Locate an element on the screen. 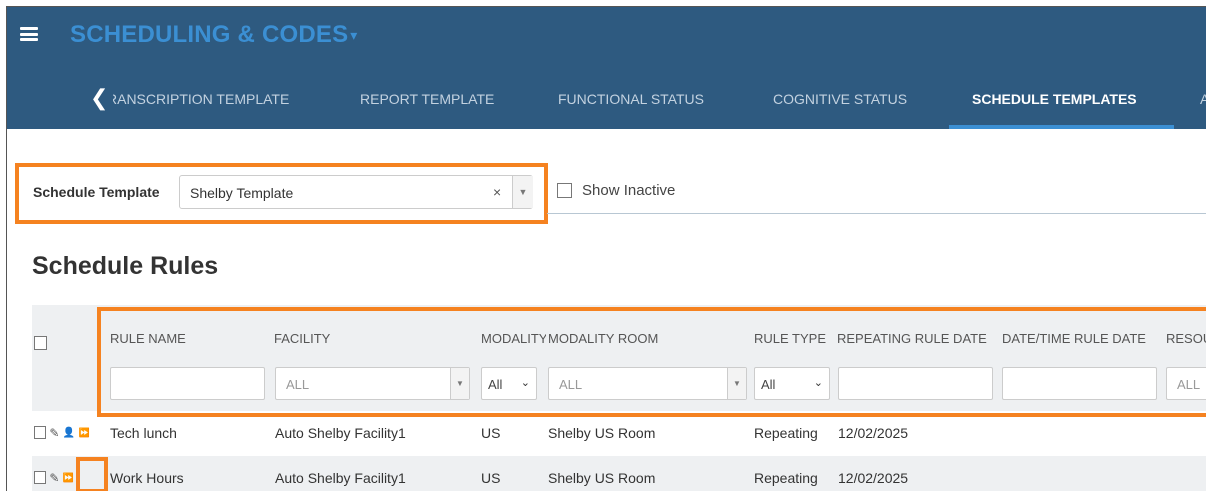 This screenshot has width=1206, height=491. row-actions: ✎ ⏩ is located at coordinates (54, 477).